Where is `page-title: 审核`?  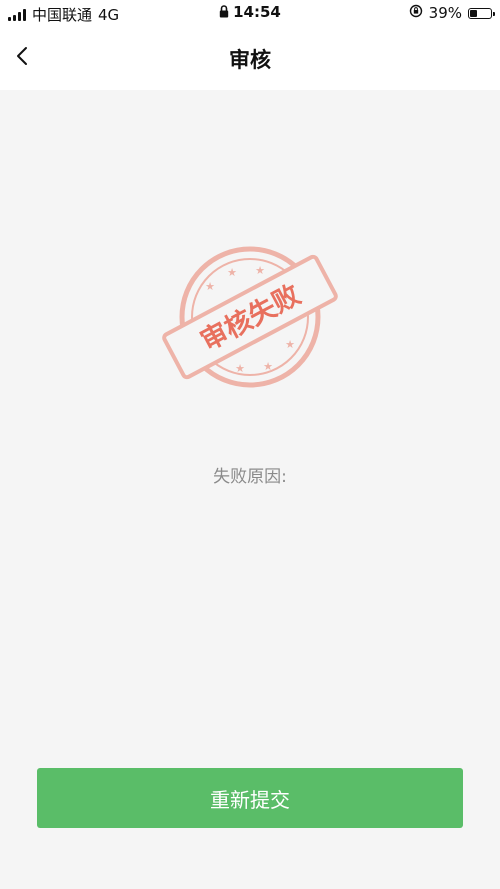 page-title: 审核 is located at coordinates (250, 60).